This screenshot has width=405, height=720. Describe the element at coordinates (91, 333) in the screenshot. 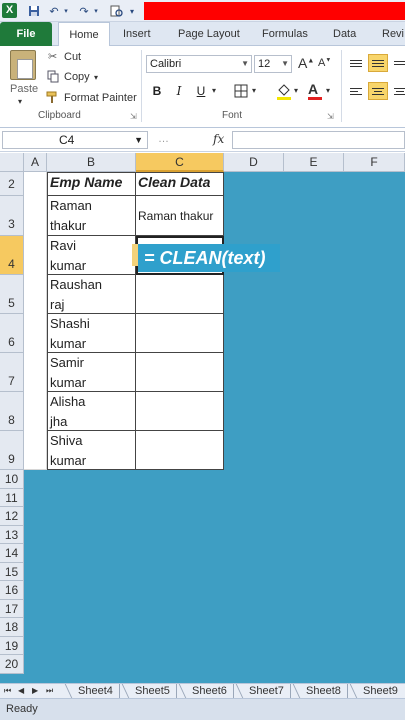

I see `table-cell-name: Shashi kumar` at that location.